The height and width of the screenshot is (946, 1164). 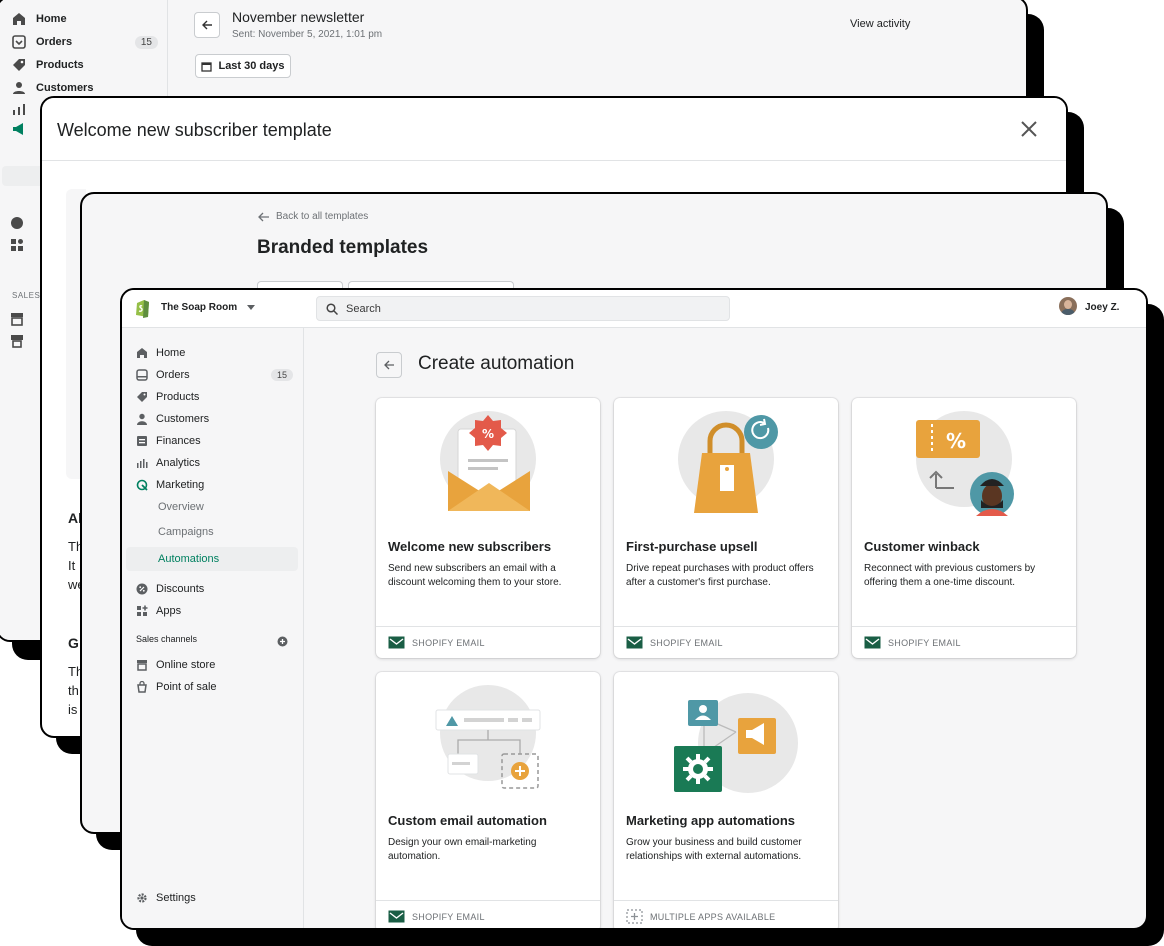 What do you see at coordinates (142, 898) in the screenshot?
I see `gear-icon` at bounding box center [142, 898].